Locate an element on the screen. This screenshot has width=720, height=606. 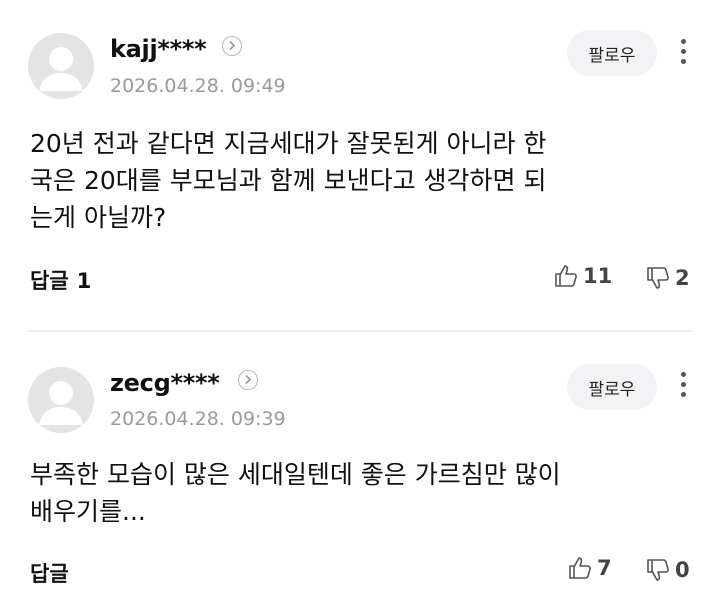
dislike-count: 0 is located at coordinates (682, 570).